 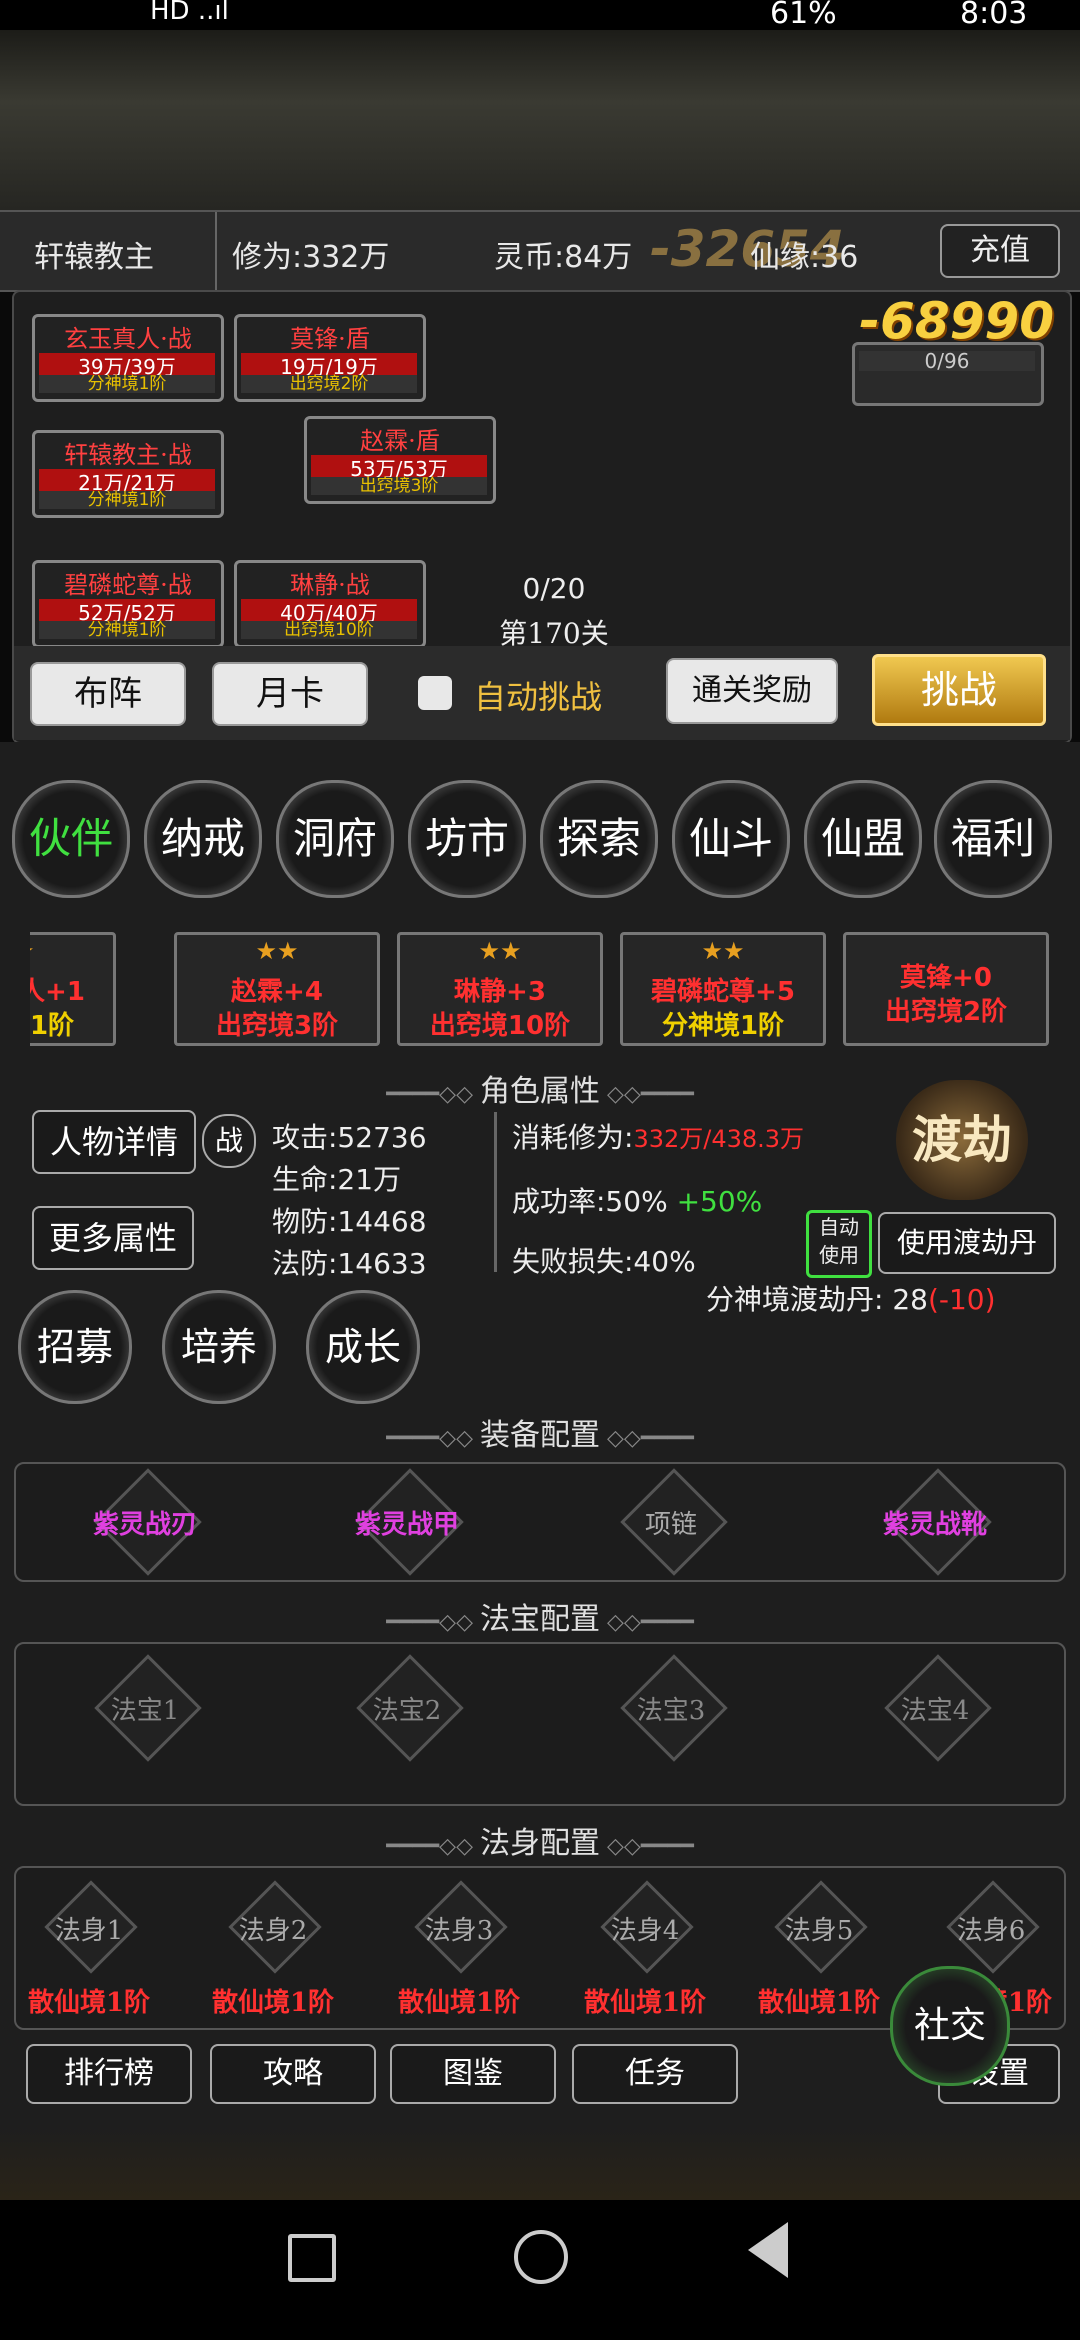 I want to click on partner-realm: 出窍境2阶, so click(x=946, y=1012).